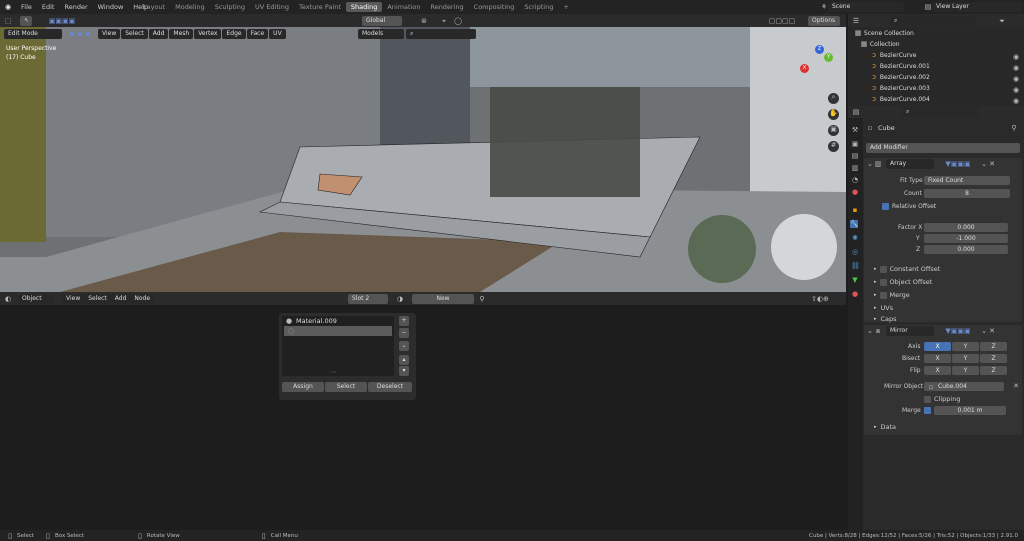 The height and width of the screenshot is (541, 1024). What do you see at coordinates (134, 34) in the screenshot?
I see `viewport-menu-select: Select` at bounding box center [134, 34].